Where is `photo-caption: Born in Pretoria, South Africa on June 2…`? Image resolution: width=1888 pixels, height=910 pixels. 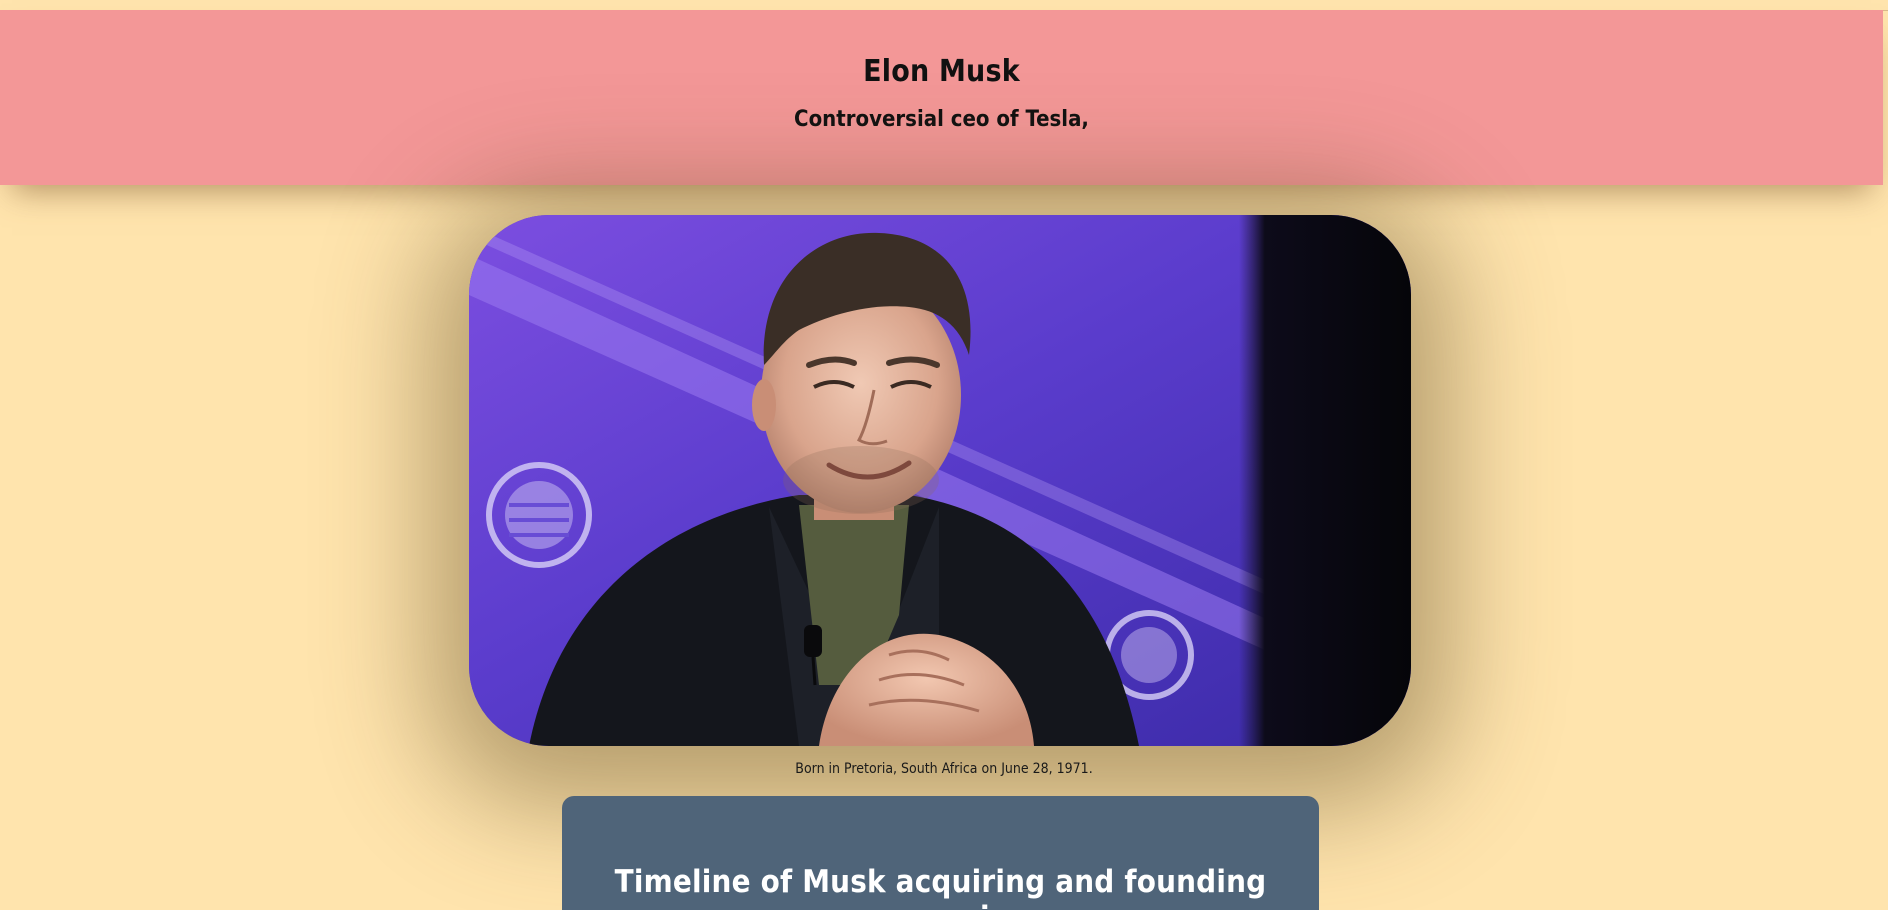
photo-caption: Born in Pretoria, South Africa on June 2… is located at coordinates (944, 769).